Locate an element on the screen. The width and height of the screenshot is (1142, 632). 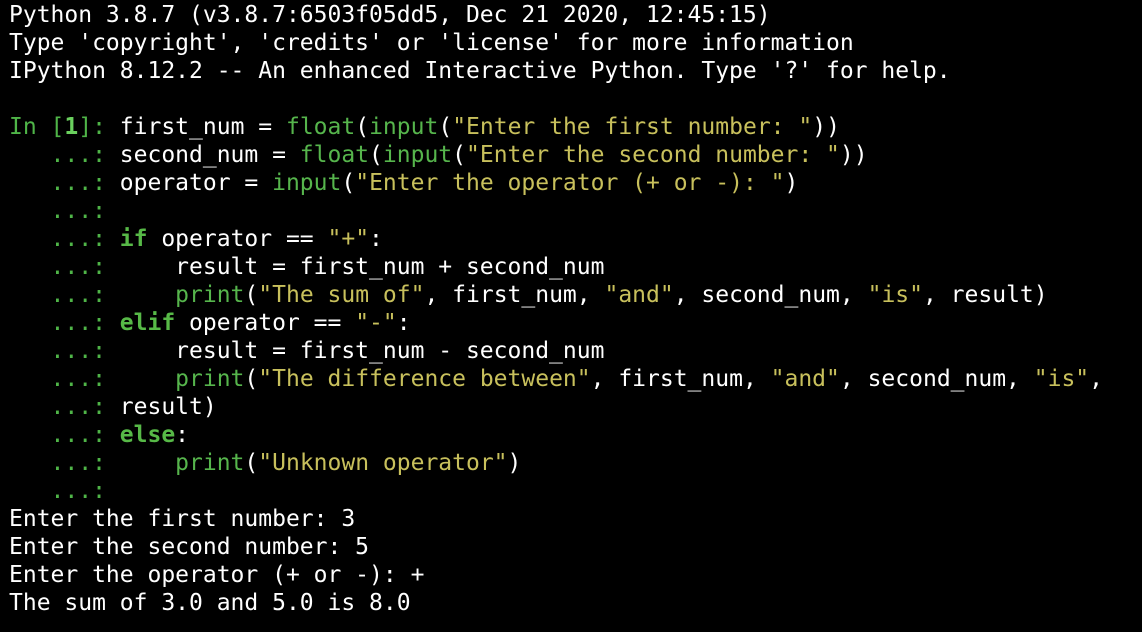
string-literal: "The sum of" is located at coordinates (341, 295).